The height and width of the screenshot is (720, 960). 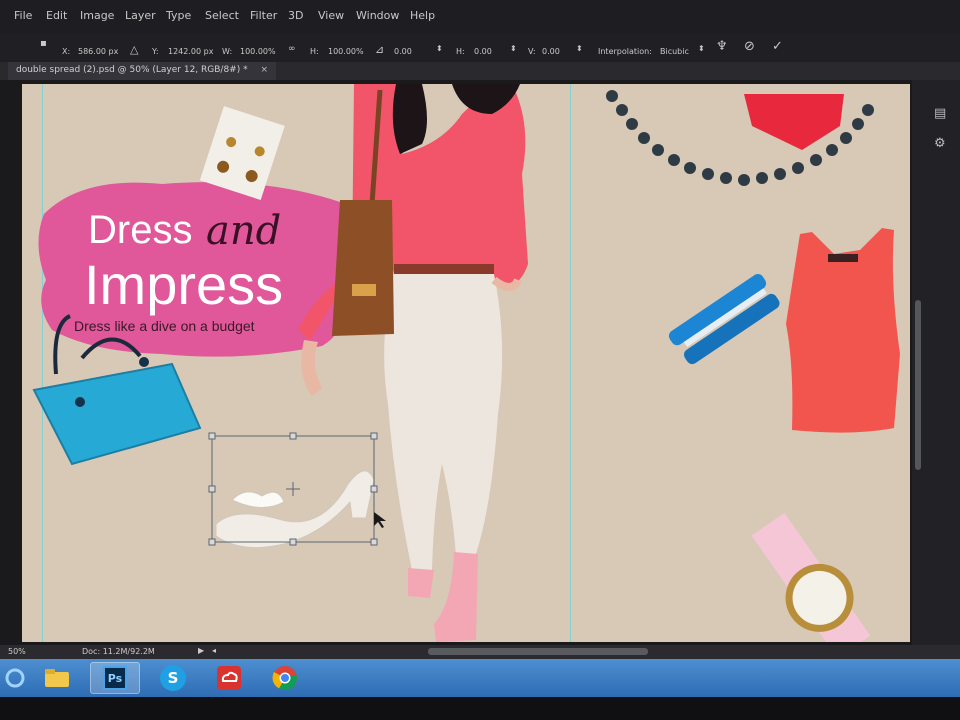 I want to click on skype-icon: S, so click(x=173, y=678).